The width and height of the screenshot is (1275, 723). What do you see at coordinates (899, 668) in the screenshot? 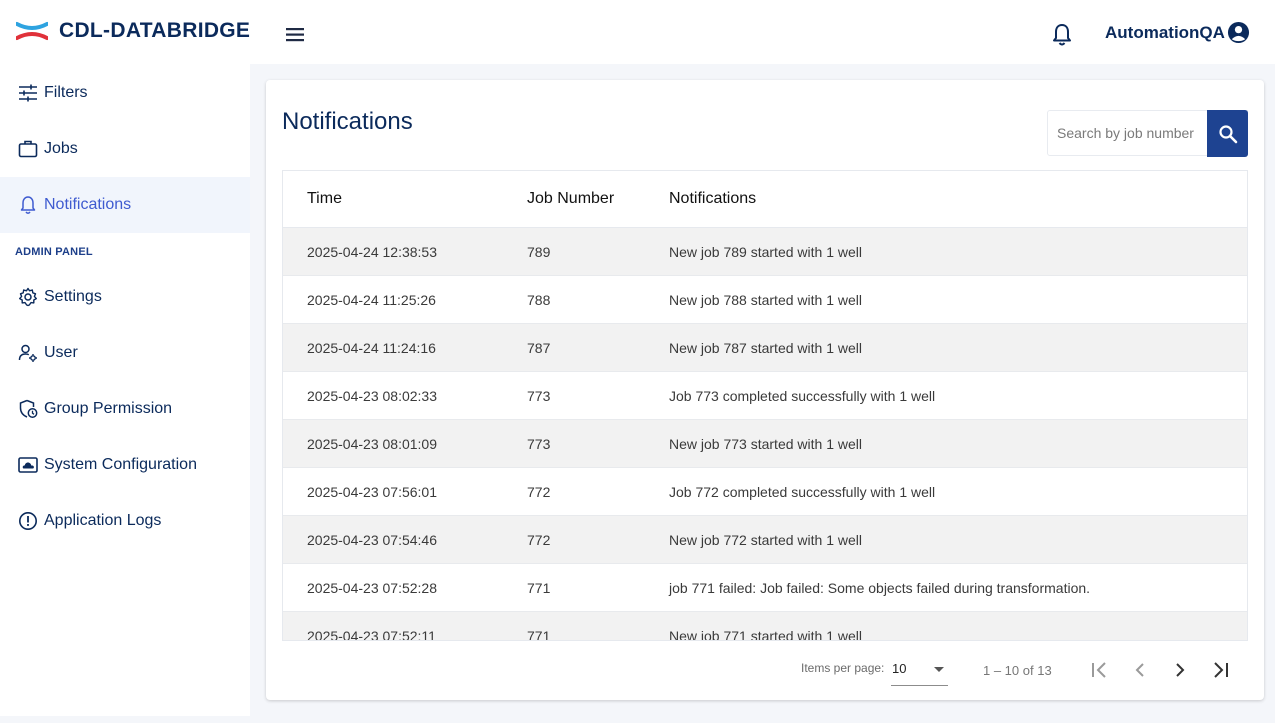
I see `page-size-value: 10` at bounding box center [899, 668].